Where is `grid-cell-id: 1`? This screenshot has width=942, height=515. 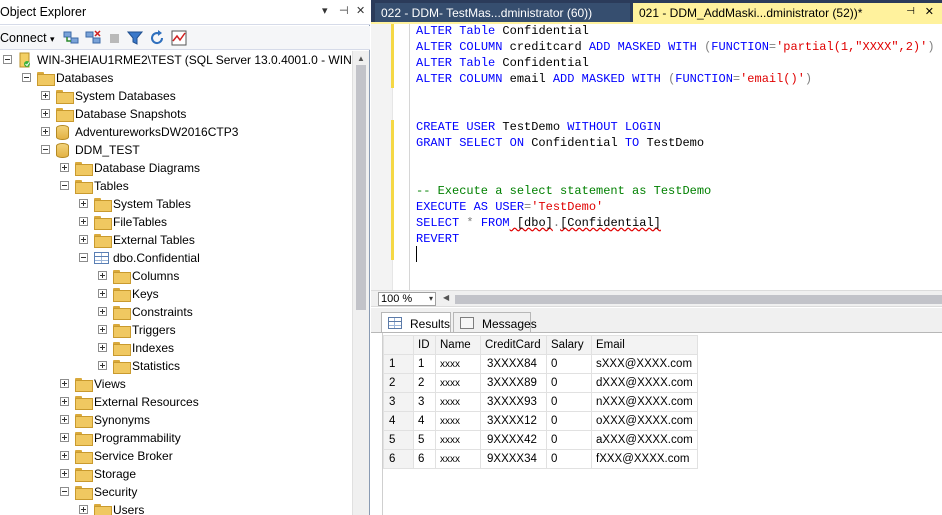
grid-cell-id: 1 is located at coordinates (424, 364).